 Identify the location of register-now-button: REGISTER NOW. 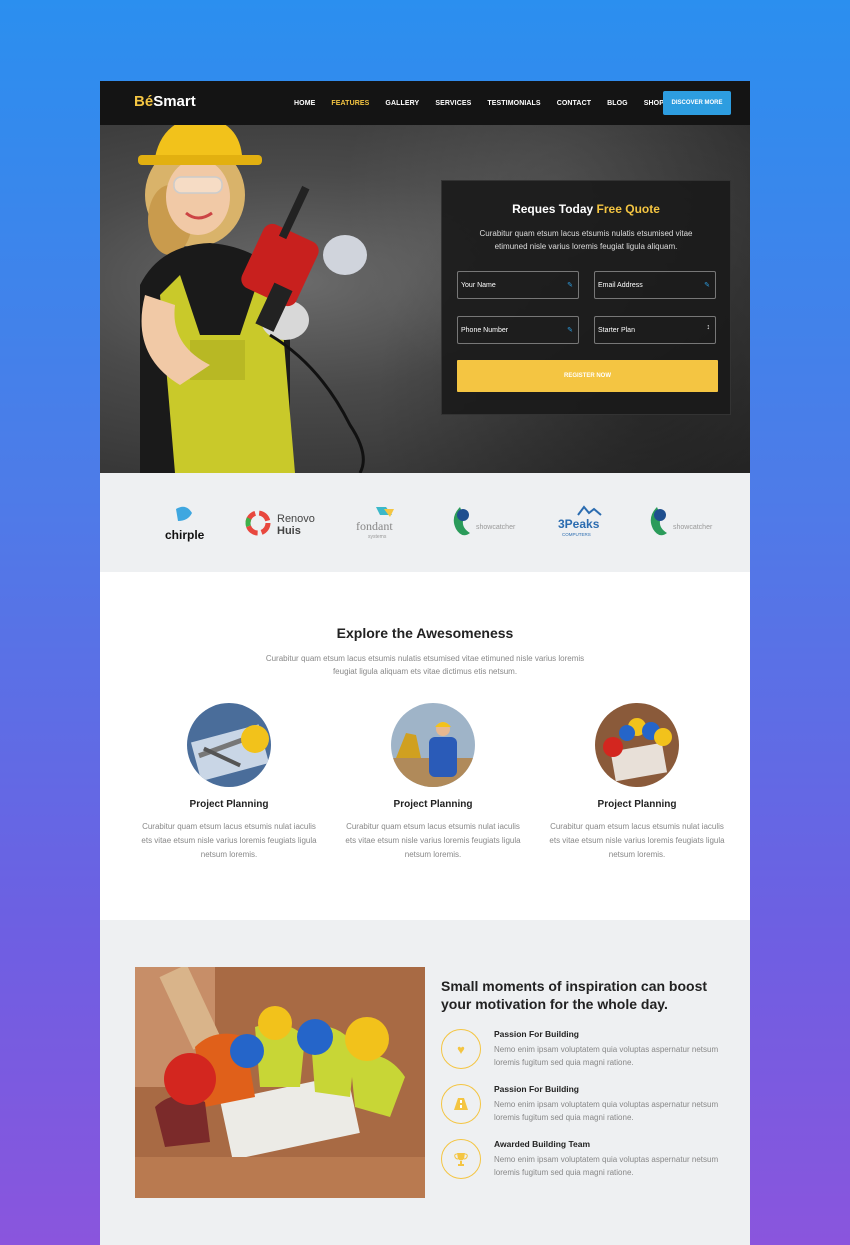
(587, 376).